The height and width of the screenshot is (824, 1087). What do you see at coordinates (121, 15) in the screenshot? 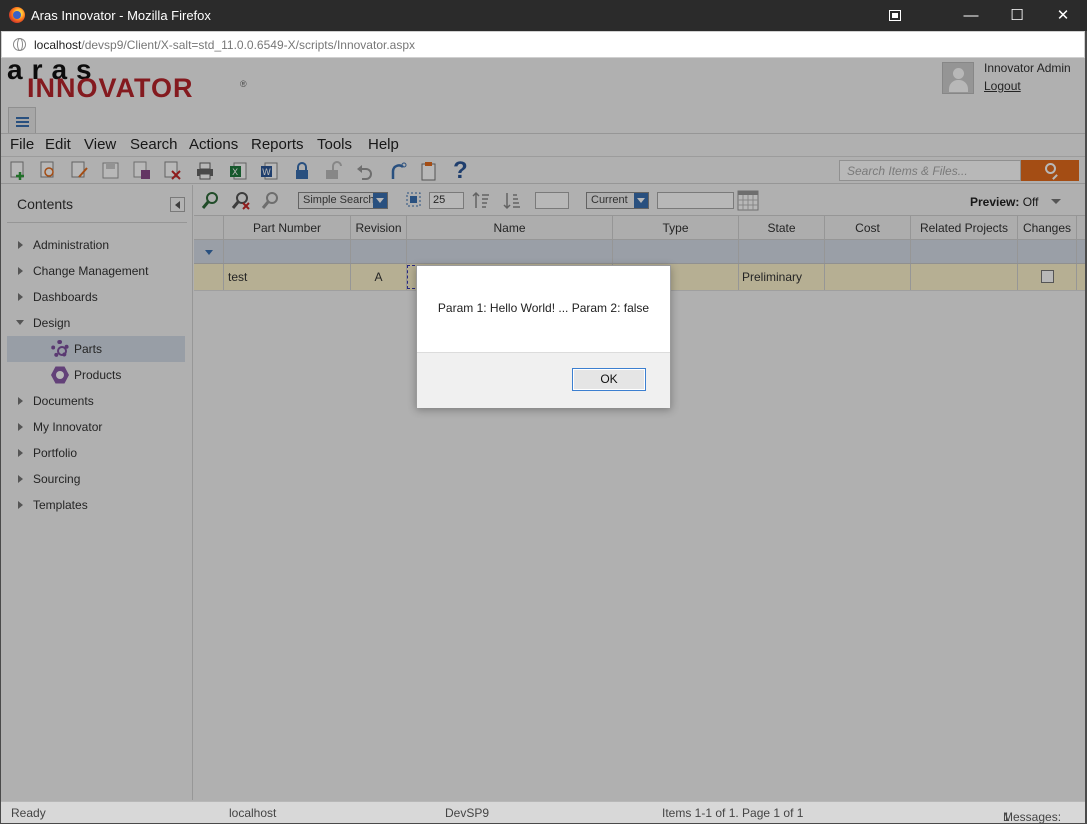
I see `window-title: Aras Innovator - Mozilla Firefox` at bounding box center [121, 15].